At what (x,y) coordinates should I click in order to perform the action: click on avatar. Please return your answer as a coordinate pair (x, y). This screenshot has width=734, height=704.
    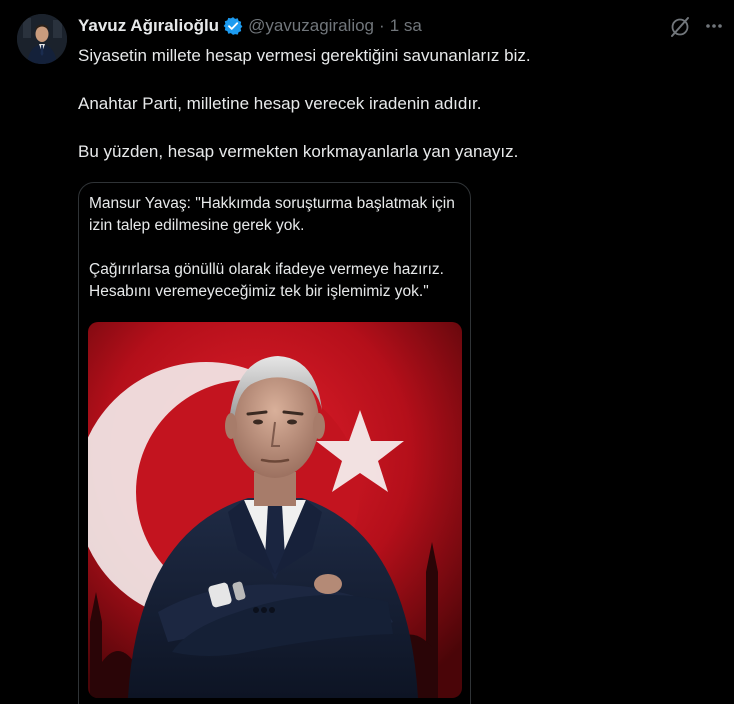
    Looking at the image, I should click on (42, 39).